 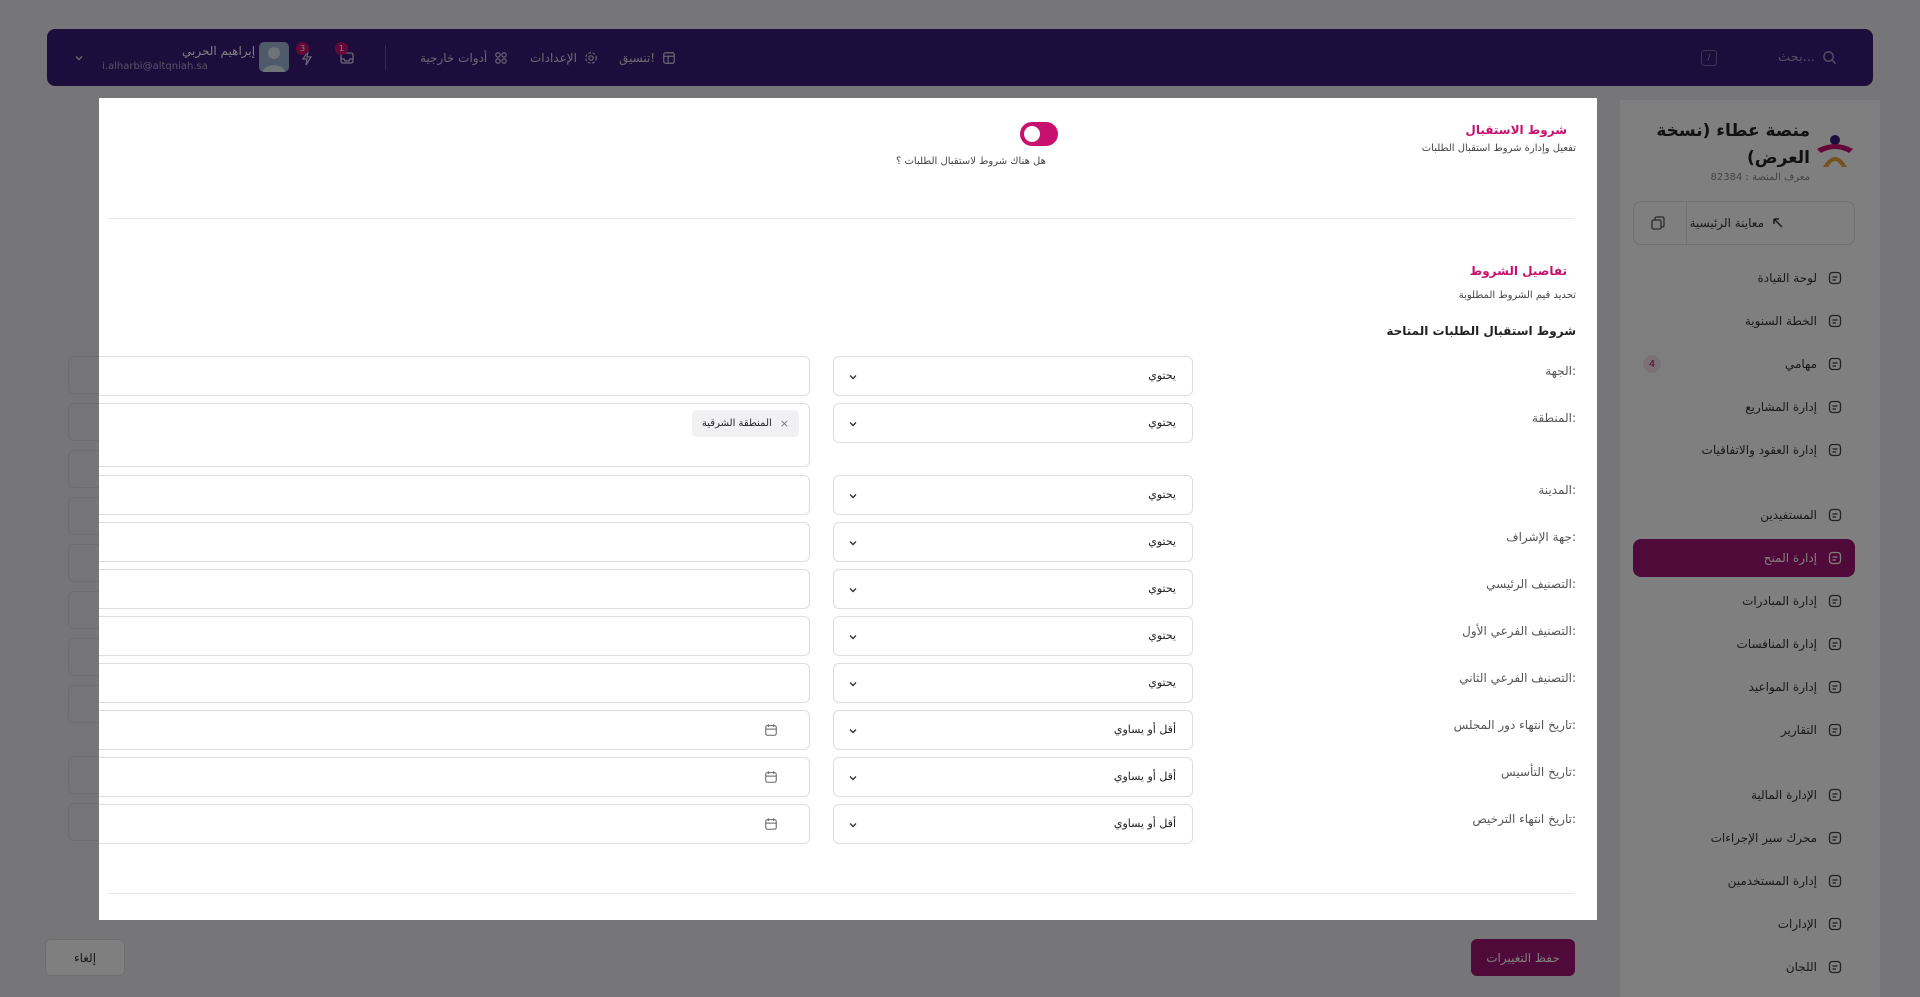 I want to click on condition-label: التصنيف الفرعي الثاني:, so click(x=1517, y=678).